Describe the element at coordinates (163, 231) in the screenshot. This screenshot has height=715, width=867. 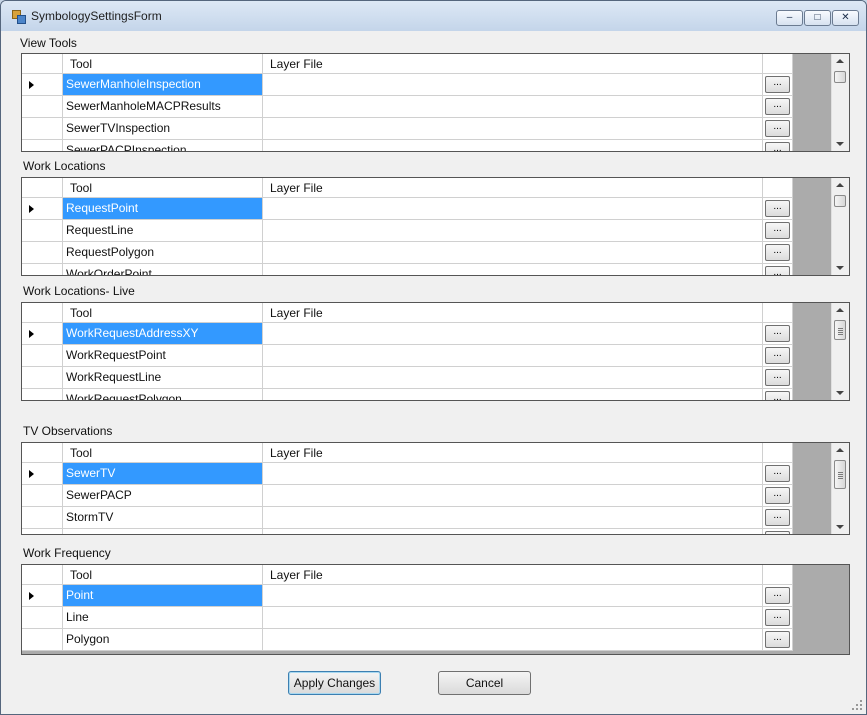
I see `tool-cell: RequestLine` at that location.